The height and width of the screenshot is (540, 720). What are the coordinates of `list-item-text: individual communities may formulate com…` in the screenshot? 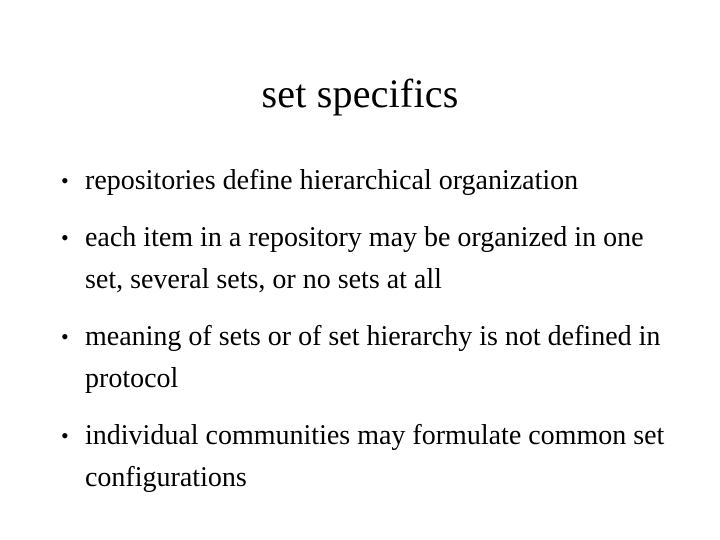 It's located at (375, 456).